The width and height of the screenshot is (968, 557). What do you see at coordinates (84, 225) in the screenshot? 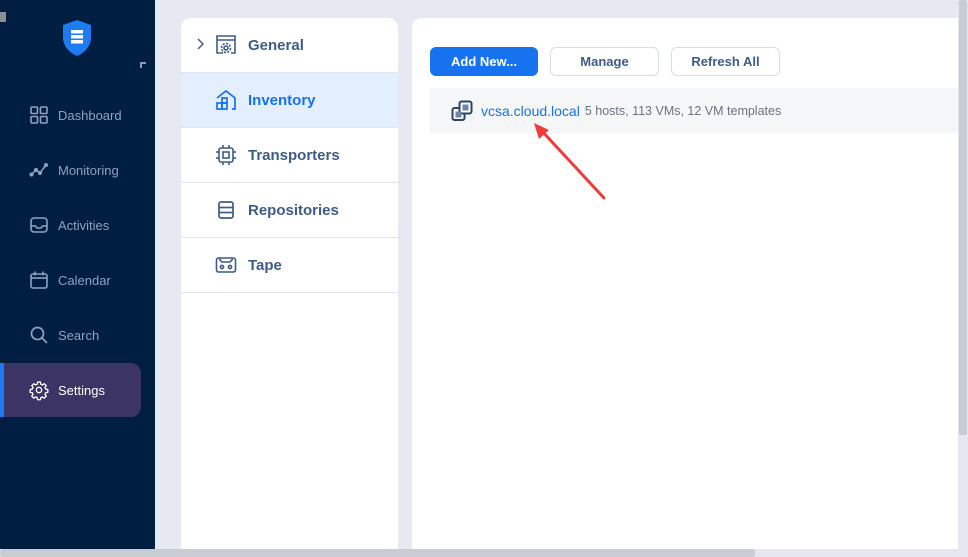
I see `nav-item-label: Activities` at bounding box center [84, 225].